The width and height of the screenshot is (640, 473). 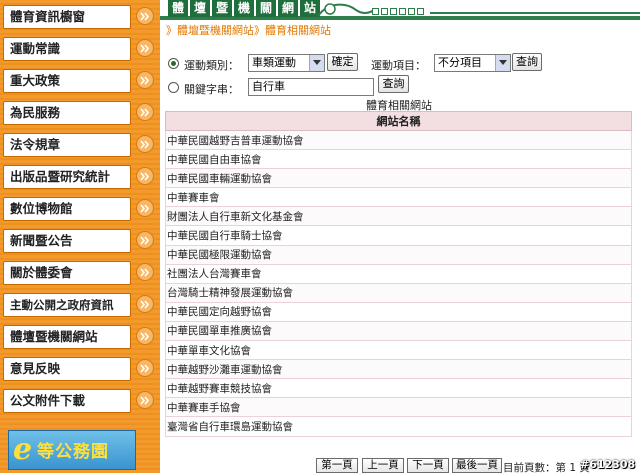 I want to click on site-link: 中華民國車輛運動協會, so click(x=398, y=178).